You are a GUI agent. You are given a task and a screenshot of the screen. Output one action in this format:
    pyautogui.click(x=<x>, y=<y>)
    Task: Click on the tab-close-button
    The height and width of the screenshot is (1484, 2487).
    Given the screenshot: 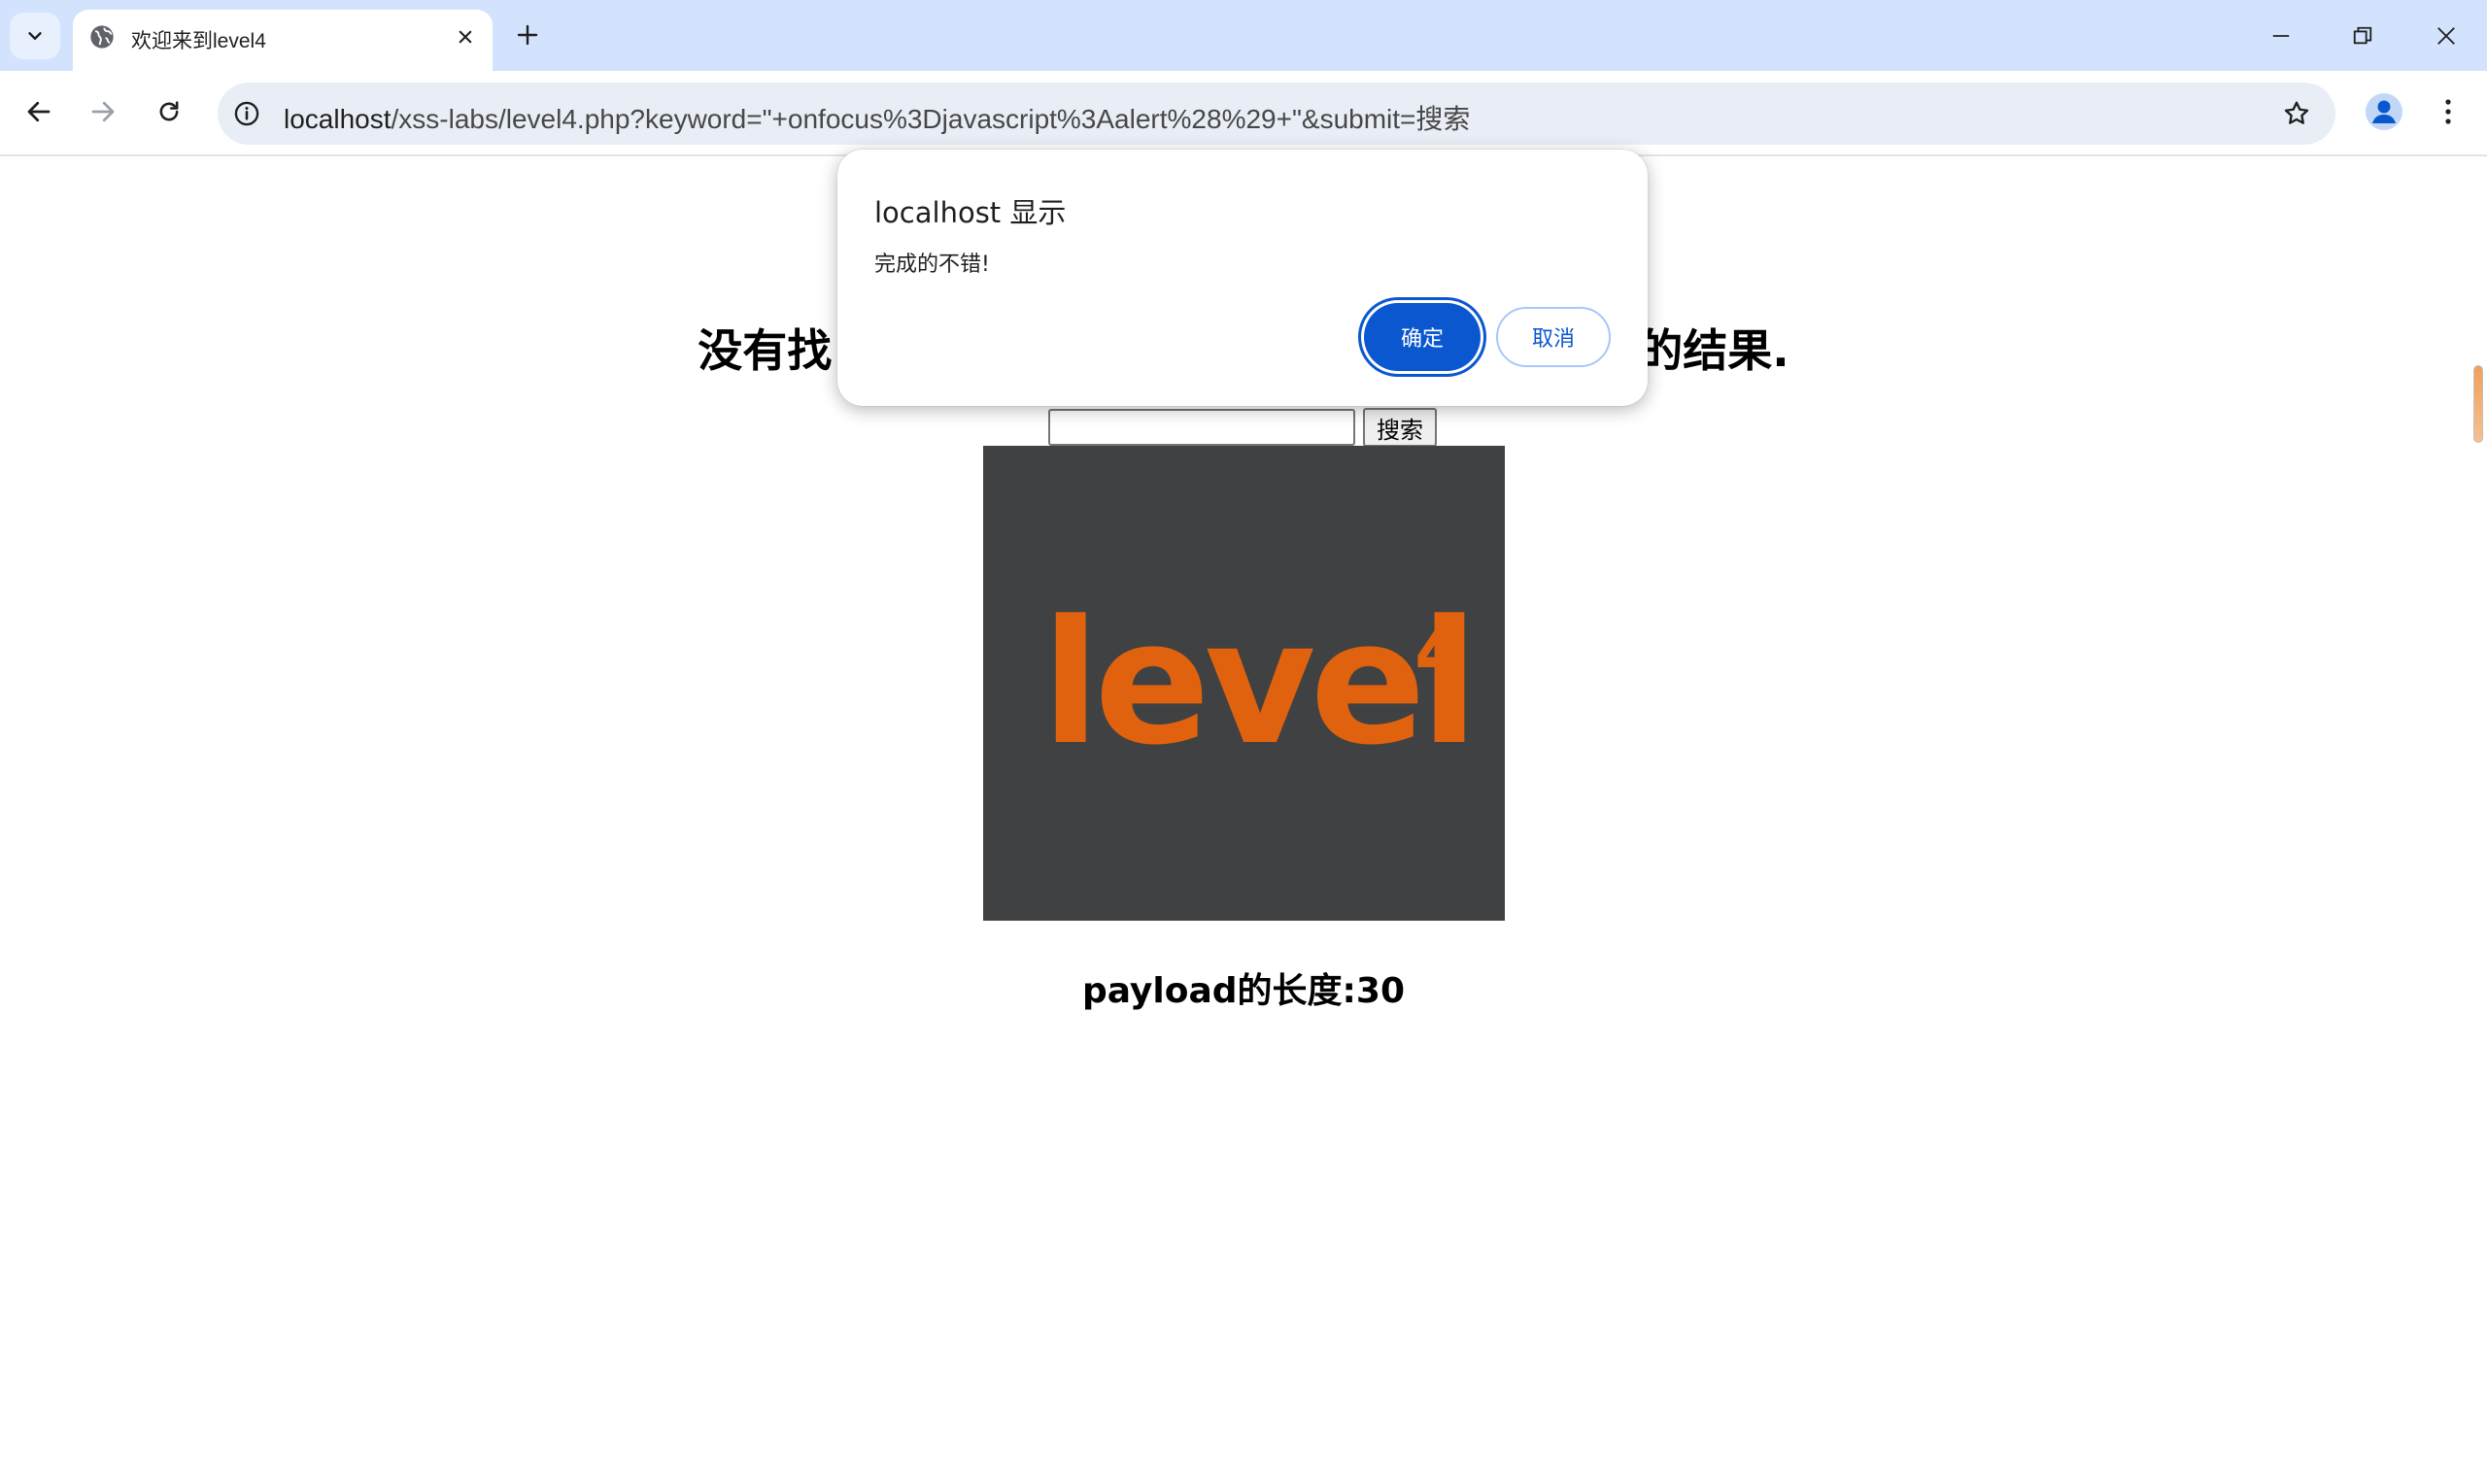 What is the action you would take?
    pyautogui.click(x=465, y=36)
    